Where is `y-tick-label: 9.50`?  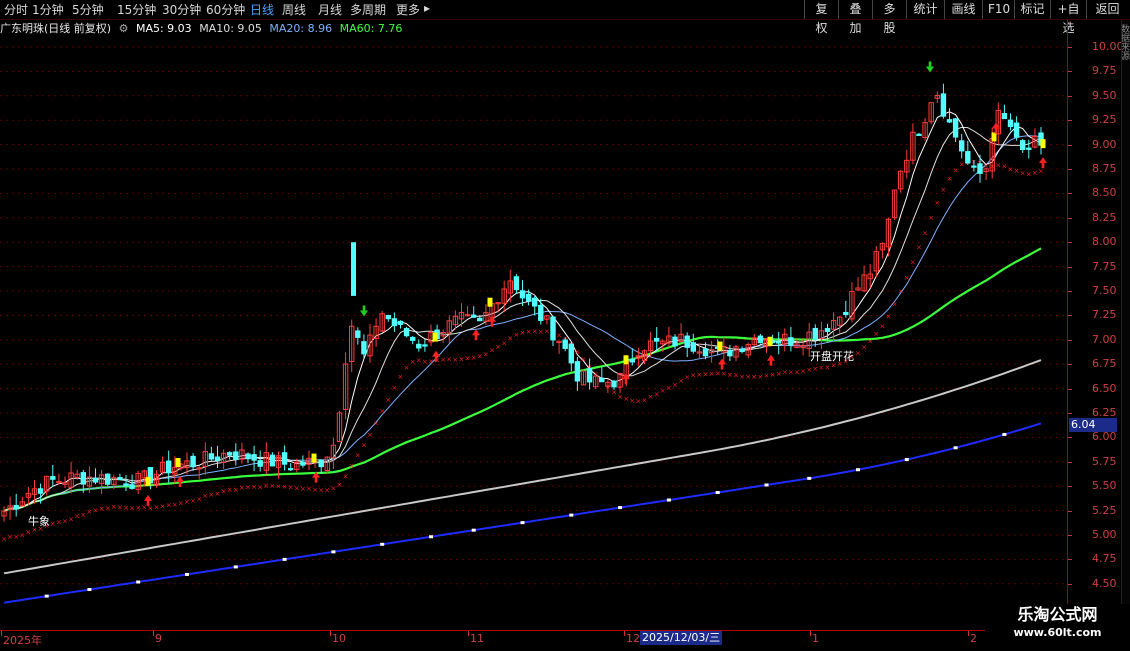 y-tick-label: 9.50 is located at coordinates (1104, 95).